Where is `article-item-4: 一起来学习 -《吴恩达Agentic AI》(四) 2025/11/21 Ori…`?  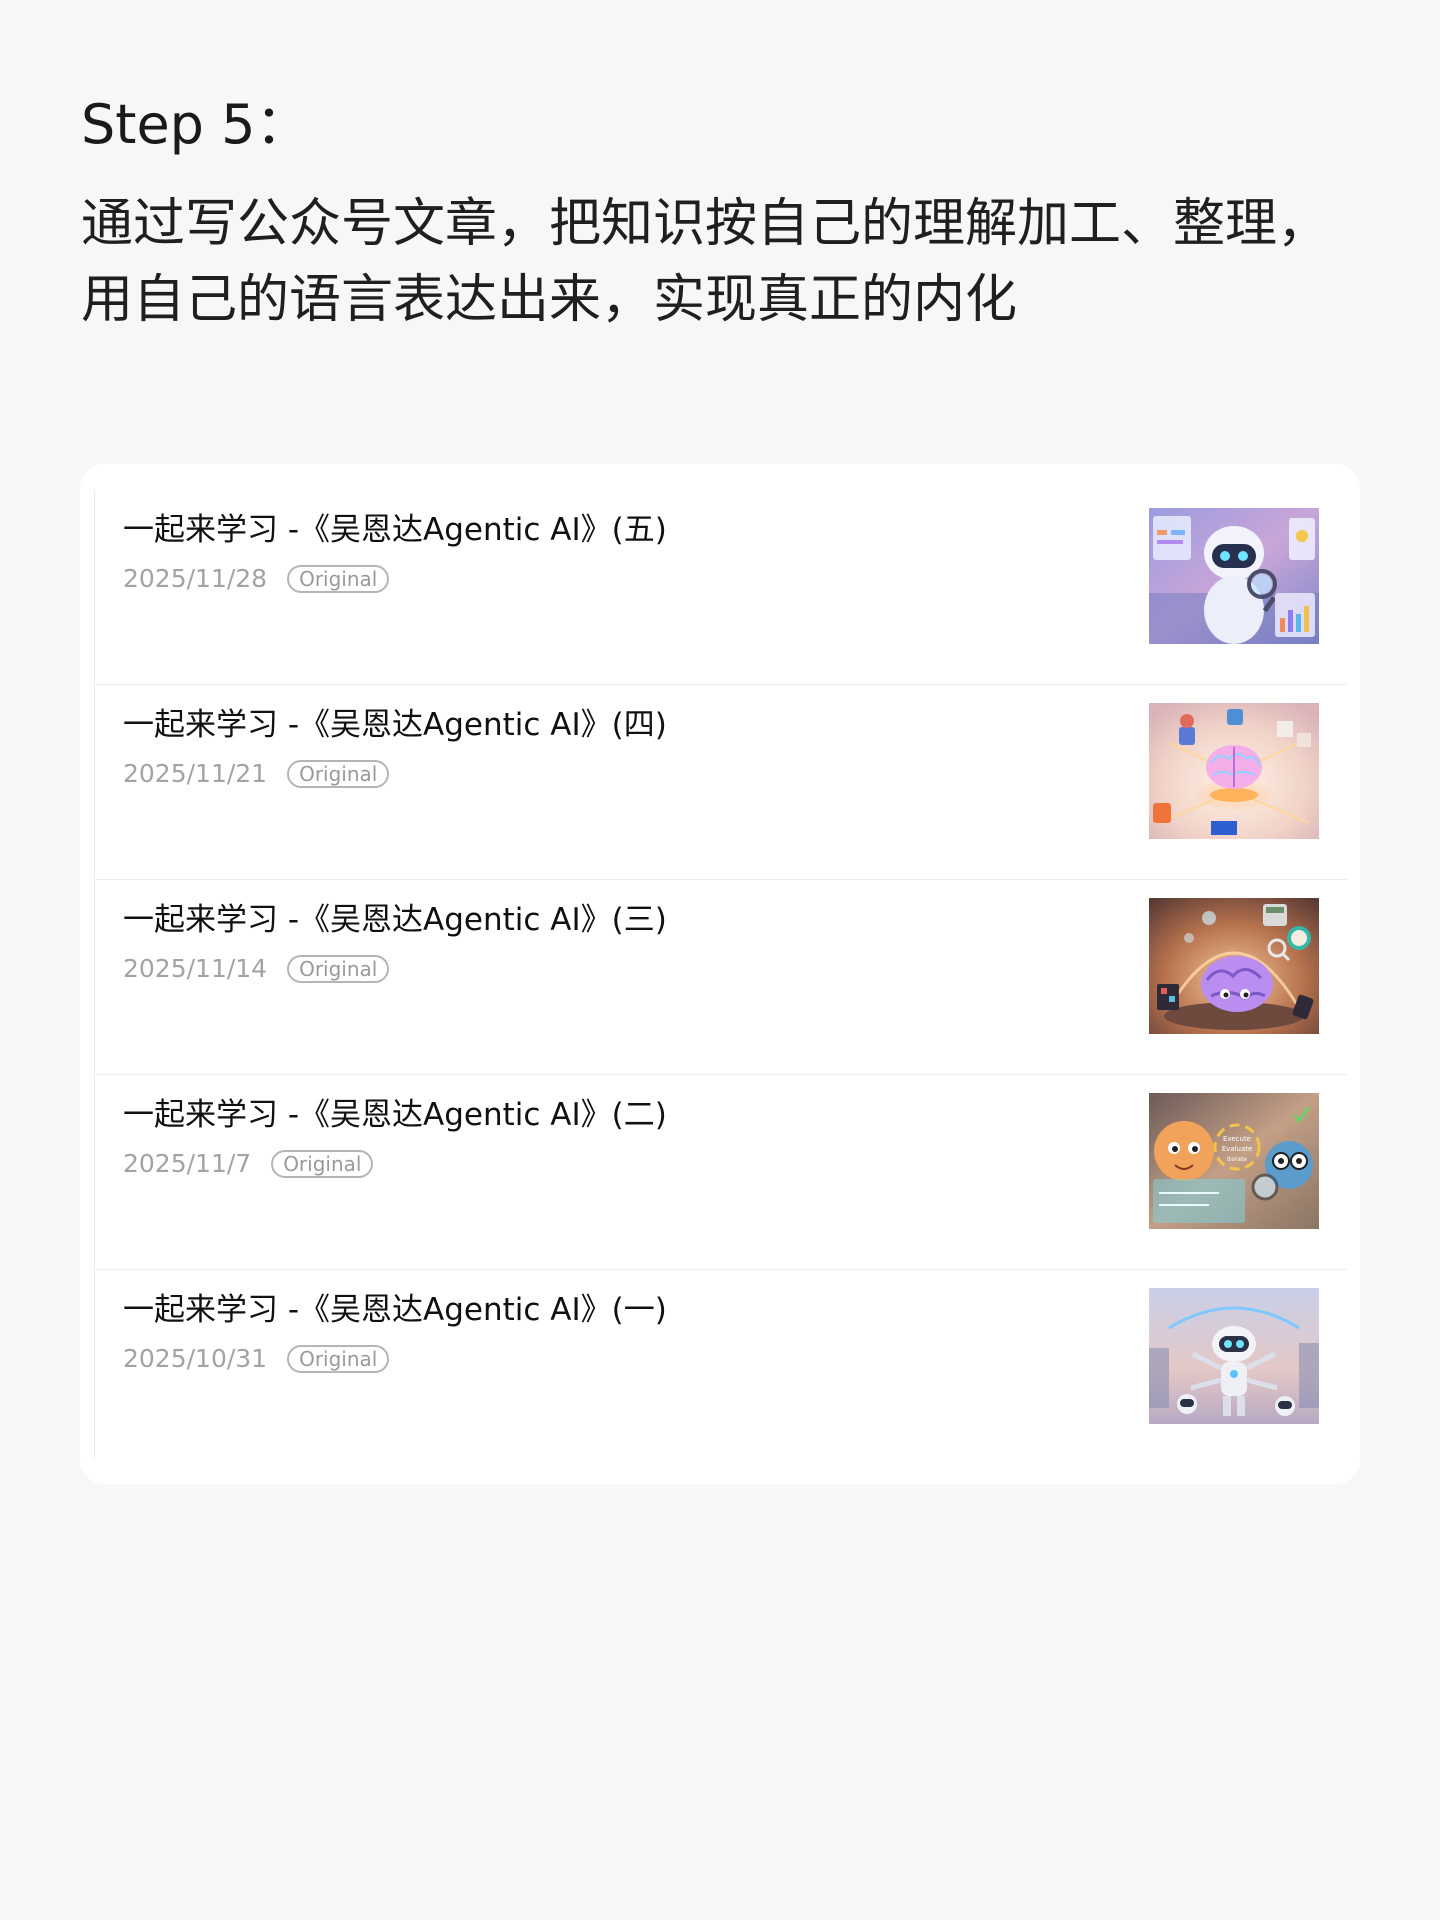
article-item-4: 一起来学习 -《吴恩达Agentic AI》(四) 2025/11/21 Ori… is located at coordinates (721, 782).